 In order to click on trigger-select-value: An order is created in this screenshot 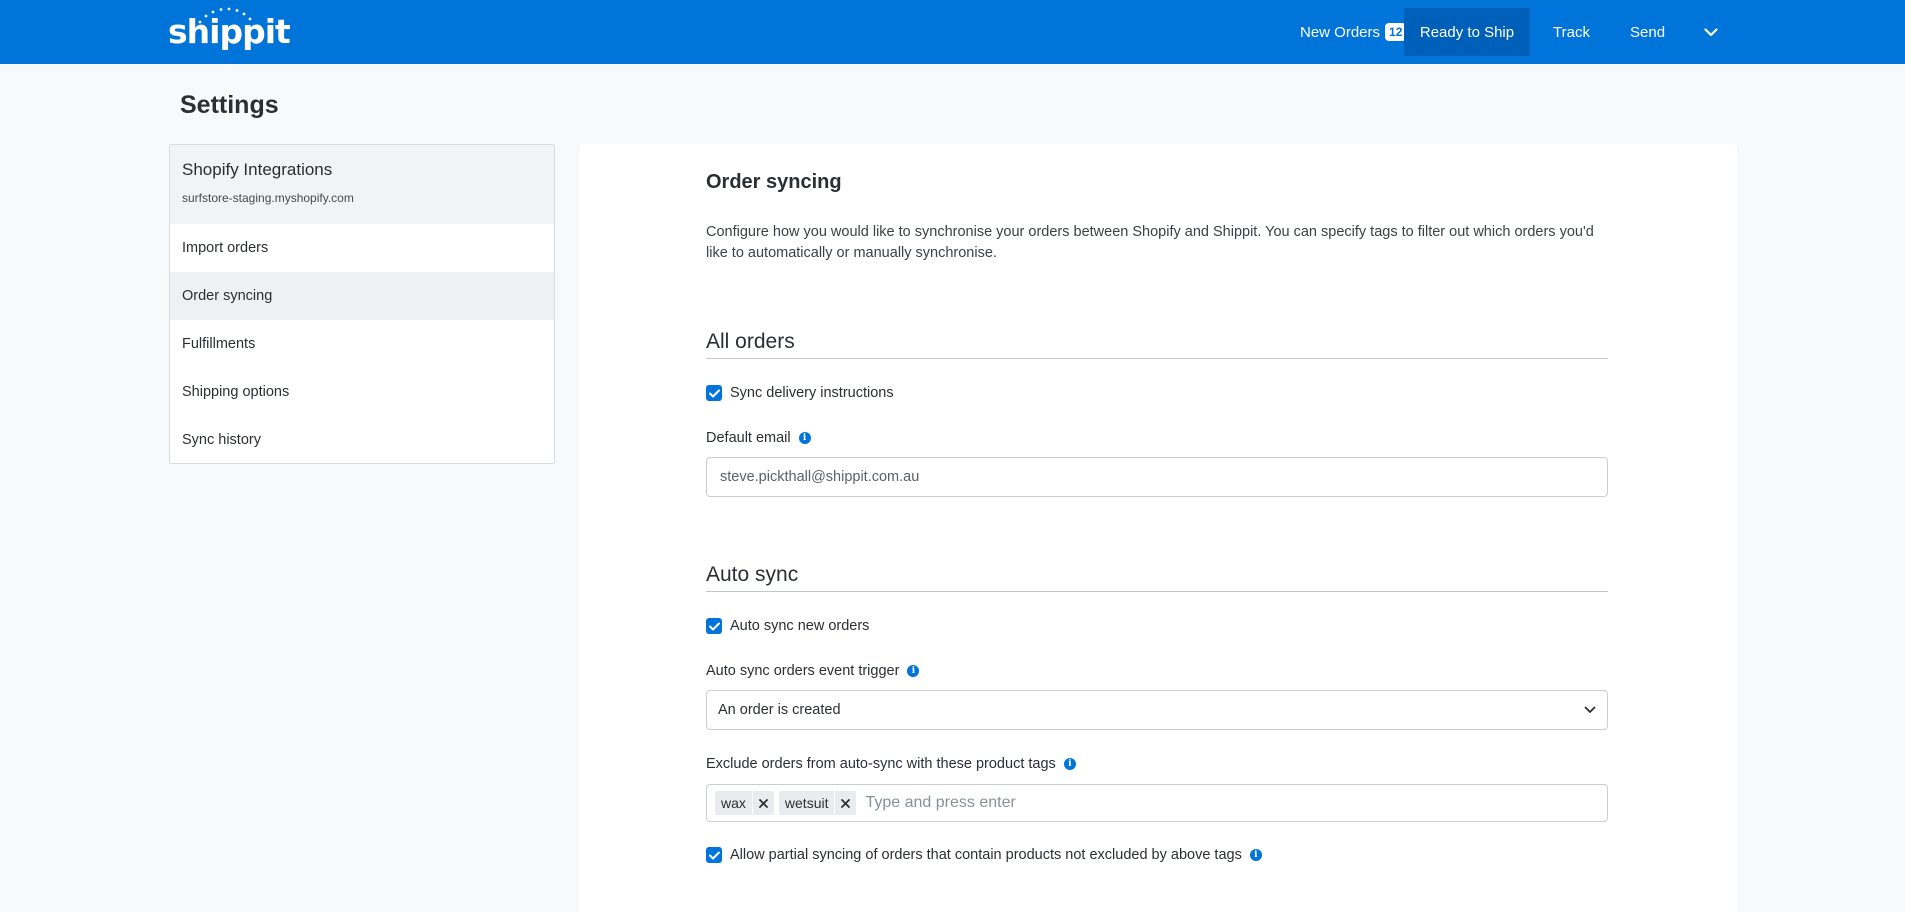, I will do `click(779, 710)`.